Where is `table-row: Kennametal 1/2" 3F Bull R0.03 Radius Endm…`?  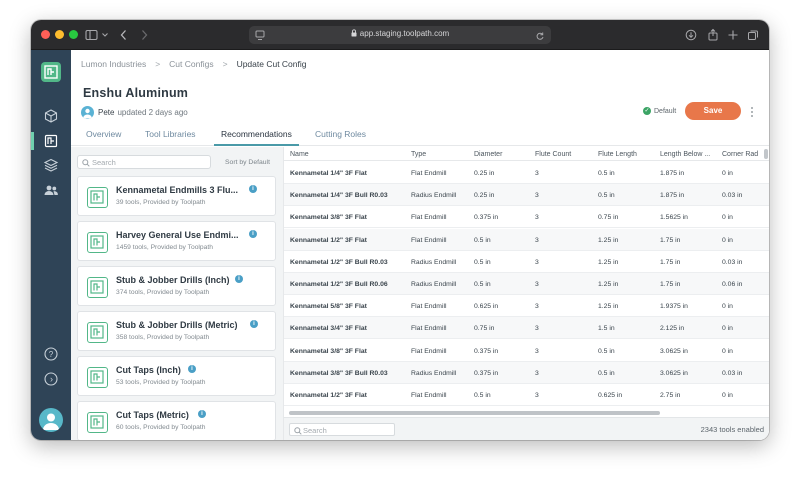
table-row: Kennametal 1/2" 3F Bull R0.03 Radius Endm… is located at coordinates (526, 262).